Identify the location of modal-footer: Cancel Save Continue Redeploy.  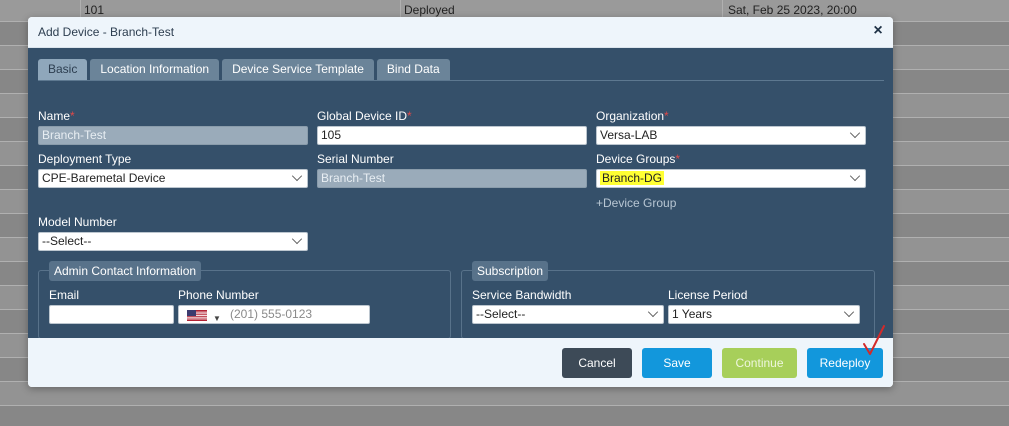
(460, 362).